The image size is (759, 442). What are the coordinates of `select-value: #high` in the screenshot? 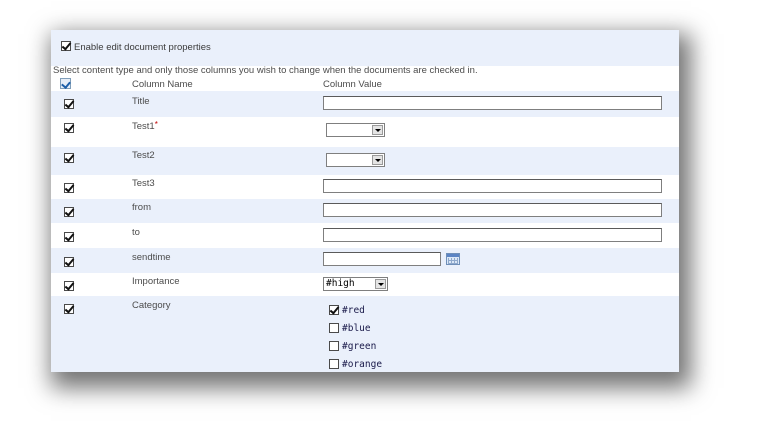 It's located at (340, 283).